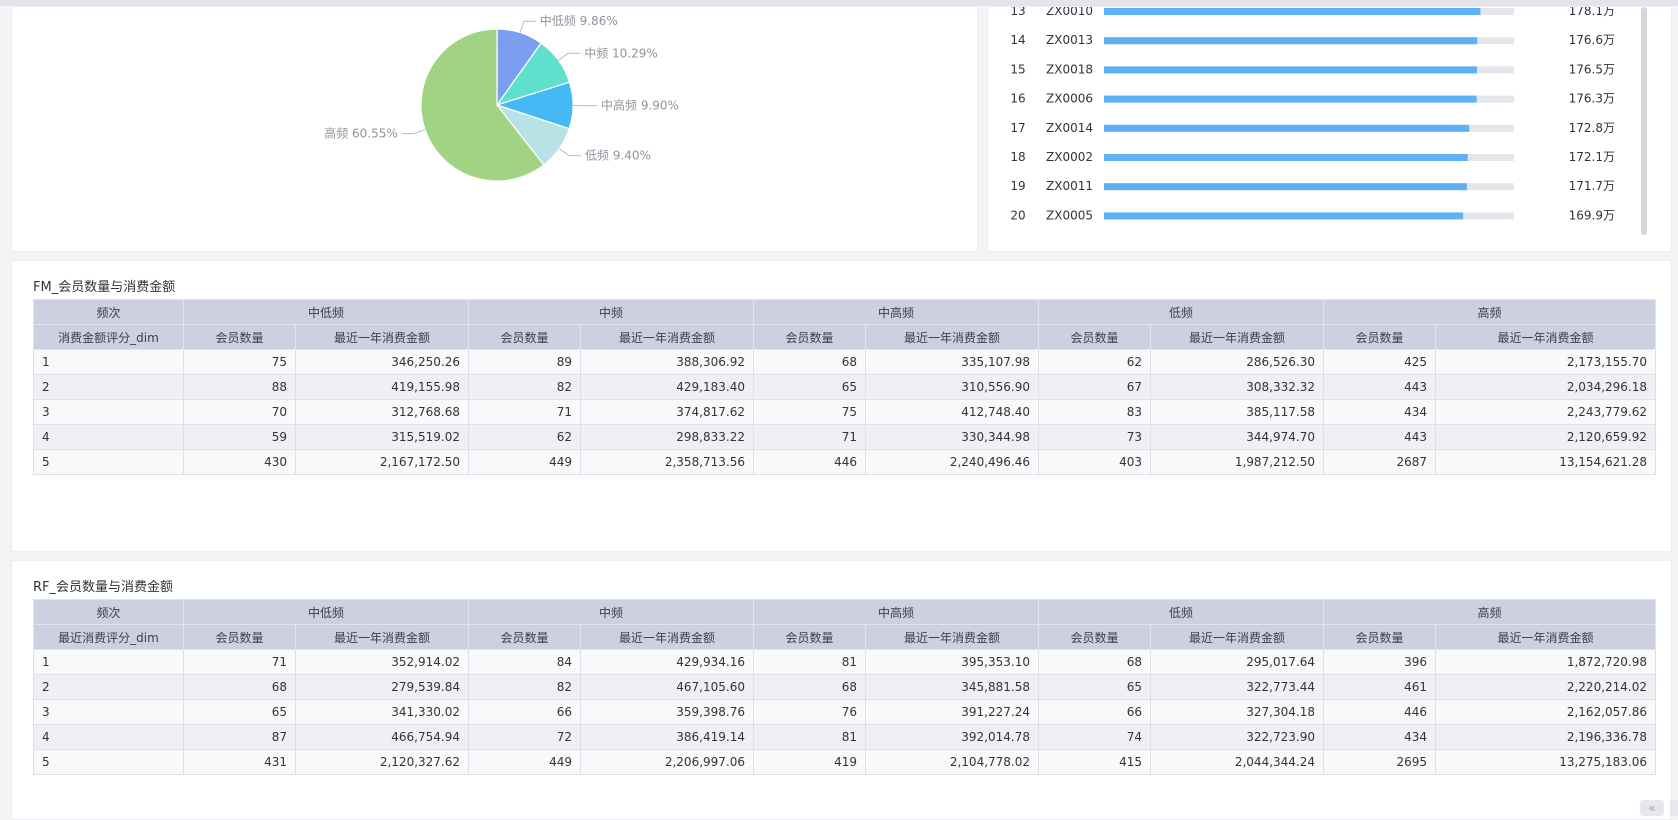 The width and height of the screenshot is (1678, 820). I want to click on rank-label: 13, so click(1017, 12).